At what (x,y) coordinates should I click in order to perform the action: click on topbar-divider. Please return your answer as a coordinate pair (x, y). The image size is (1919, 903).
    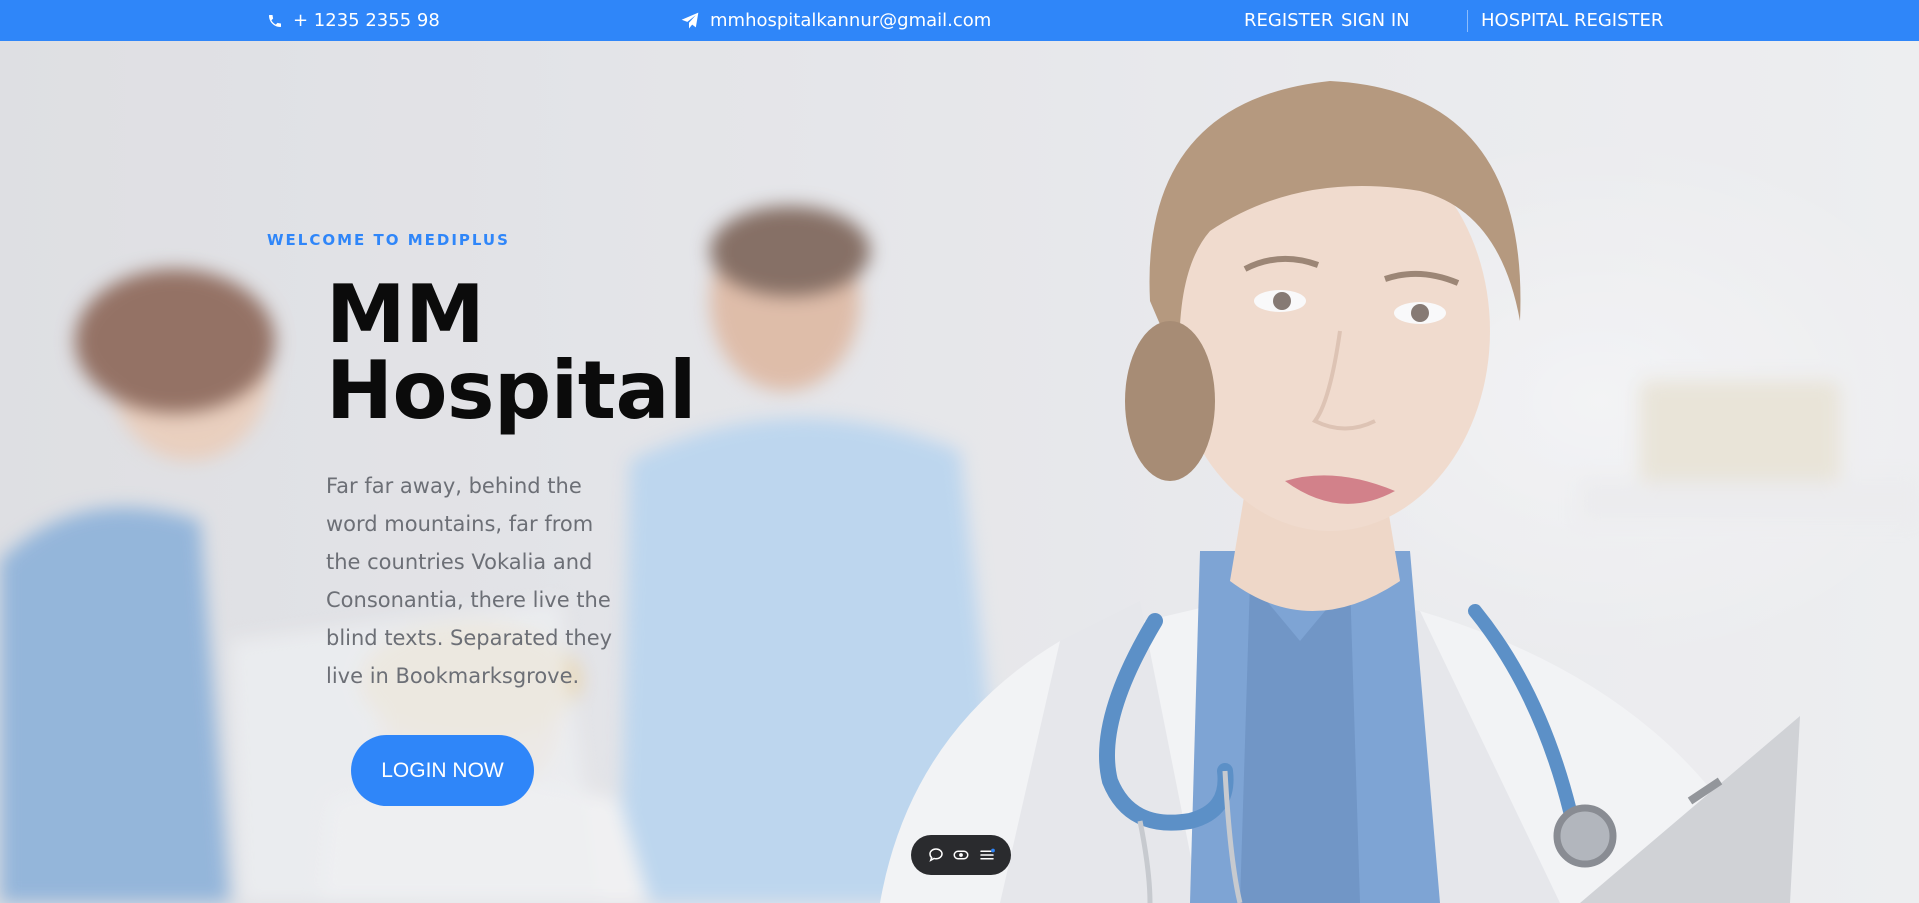
    Looking at the image, I should click on (1467, 21).